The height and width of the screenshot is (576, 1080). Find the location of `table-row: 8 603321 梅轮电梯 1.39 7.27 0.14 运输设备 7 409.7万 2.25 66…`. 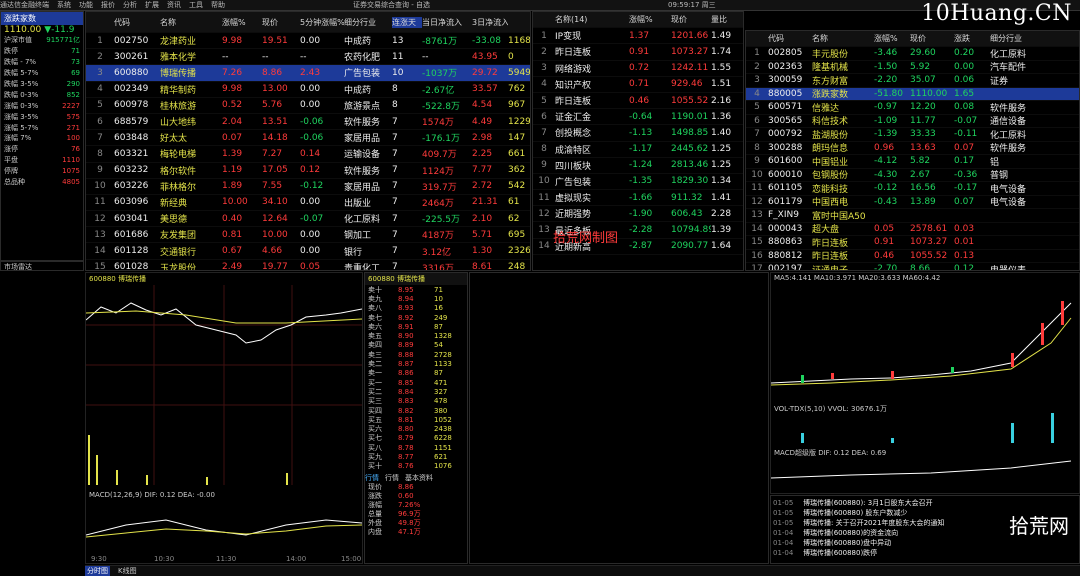

table-row: 8 603321 梅轮电梯 1.39 7.27 0.14 运输设备 7 409.7万 2.25 66… is located at coordinates (308, 154).